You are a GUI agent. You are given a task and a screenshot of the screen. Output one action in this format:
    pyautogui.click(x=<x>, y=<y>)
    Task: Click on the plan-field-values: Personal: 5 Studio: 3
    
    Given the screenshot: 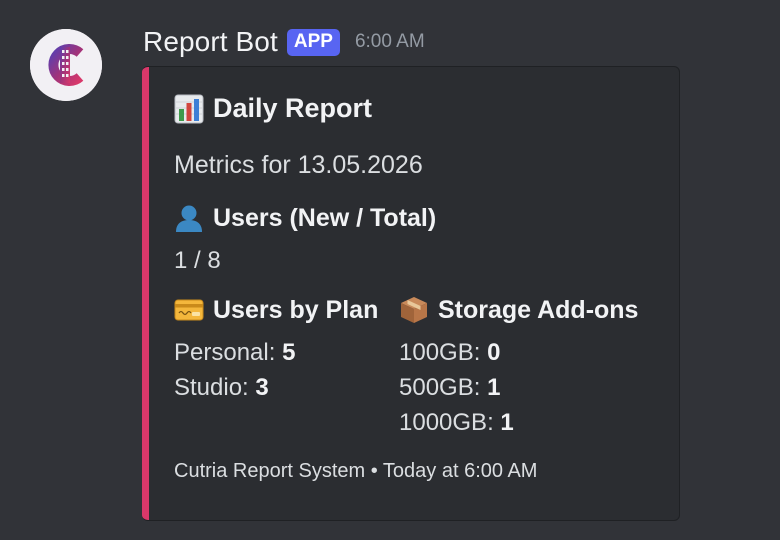 What is the action you would take?
    pyautogui.click(x=234, y=370)
    